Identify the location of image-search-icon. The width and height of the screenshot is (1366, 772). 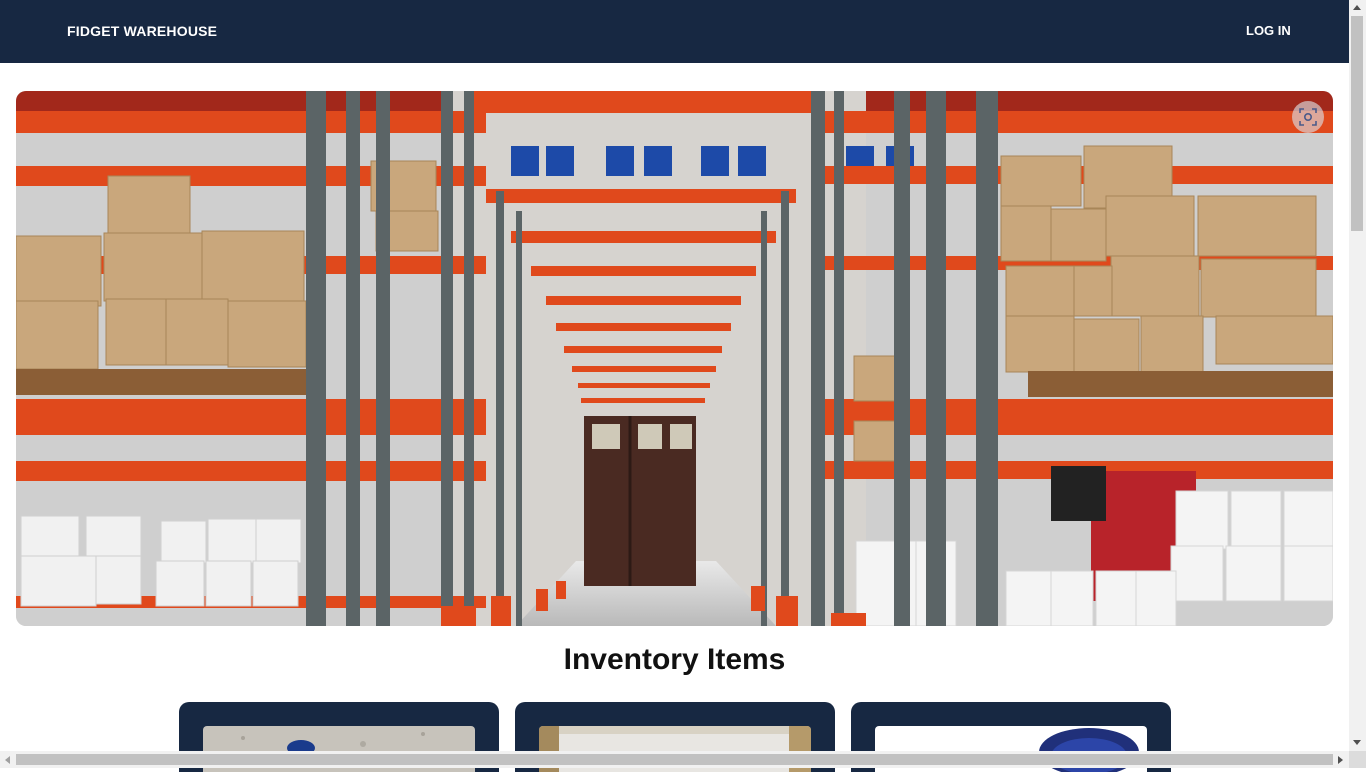
(1308, 117).